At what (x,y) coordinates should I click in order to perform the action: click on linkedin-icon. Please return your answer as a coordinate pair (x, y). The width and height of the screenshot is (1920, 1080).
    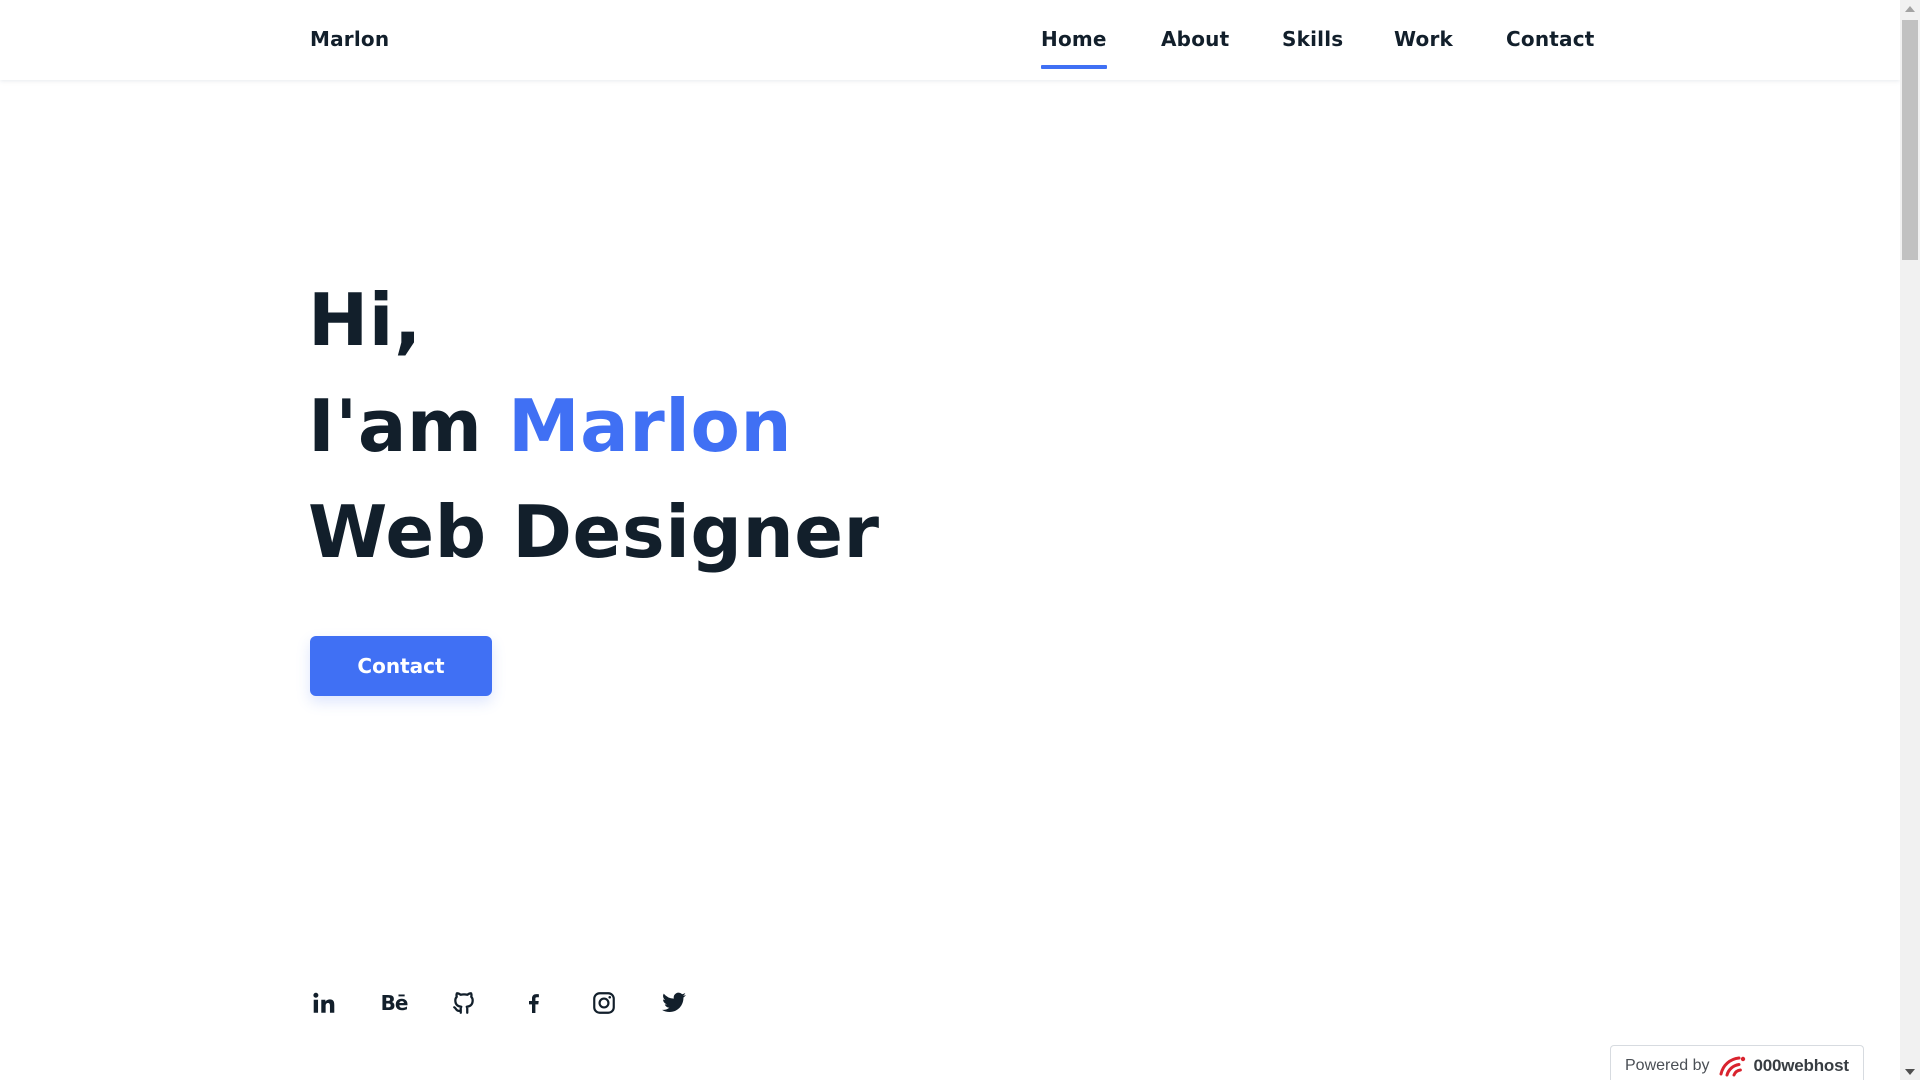
    Looking at the image, I should click on (324, 1002).